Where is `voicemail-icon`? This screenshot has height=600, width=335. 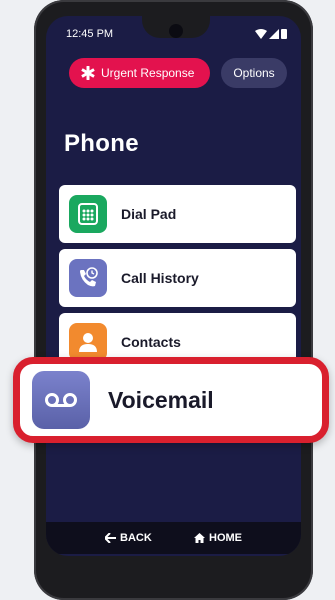
voicemail-icon is located at coordinates (61, 400).